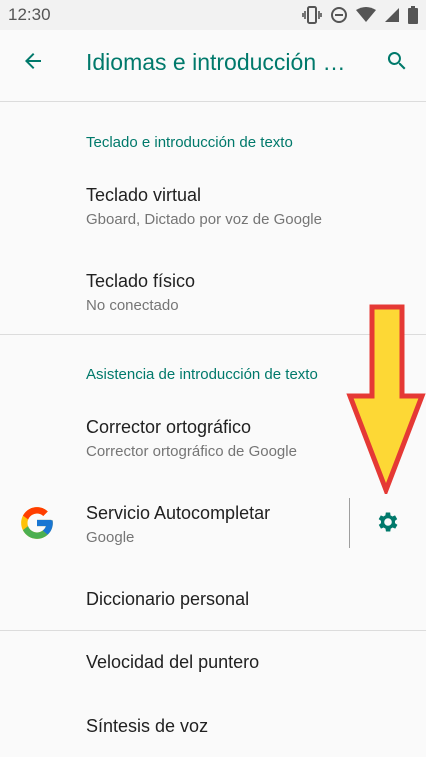 This screenshot has height=757, width=426. What do you see at coordinates (191, 451) in the screenshot?
I see `item-subtitle: Corrector ortográfico de Google` at bounding box center [191, 451].